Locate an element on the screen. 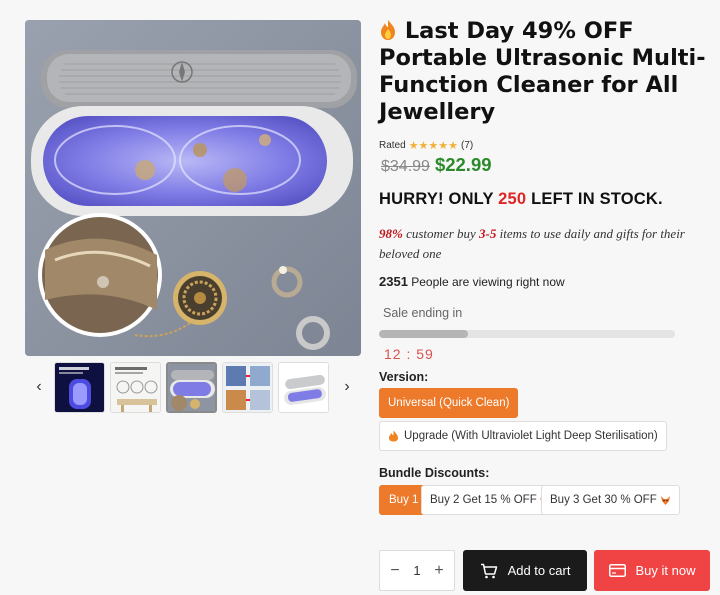  viewers-count: 2351 People are viewing right now is located at coordinates (472, 281).